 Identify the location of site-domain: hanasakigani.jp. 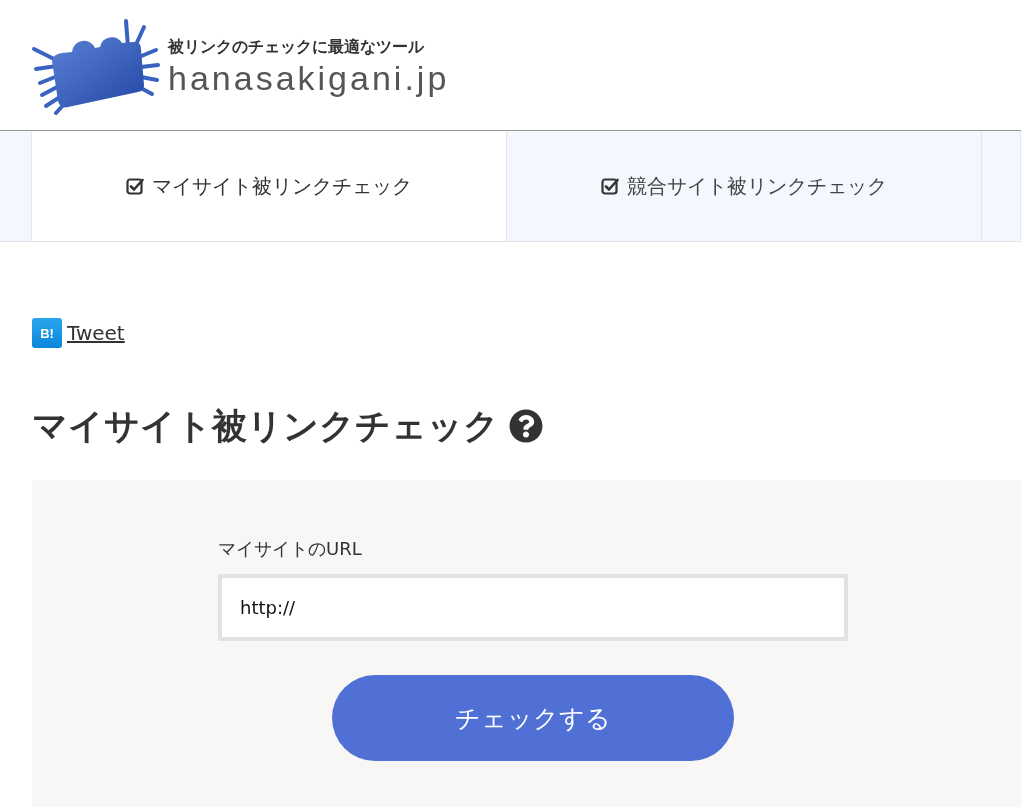
(309, 78).